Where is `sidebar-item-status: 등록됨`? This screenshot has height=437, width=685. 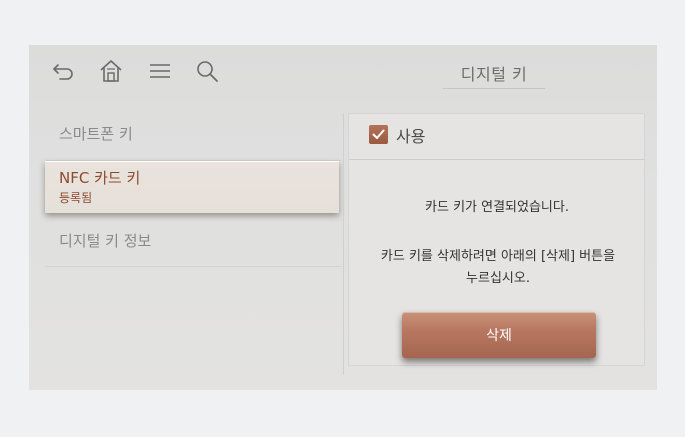 sidebar-item-status: 등록됨 is located at coordinates (76, 198).